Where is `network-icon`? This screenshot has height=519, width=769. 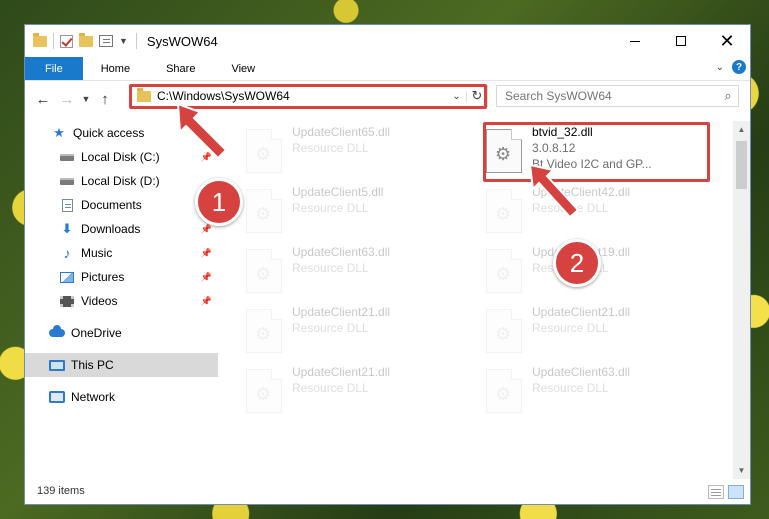 network-icon is located at coordinates (57, 397).